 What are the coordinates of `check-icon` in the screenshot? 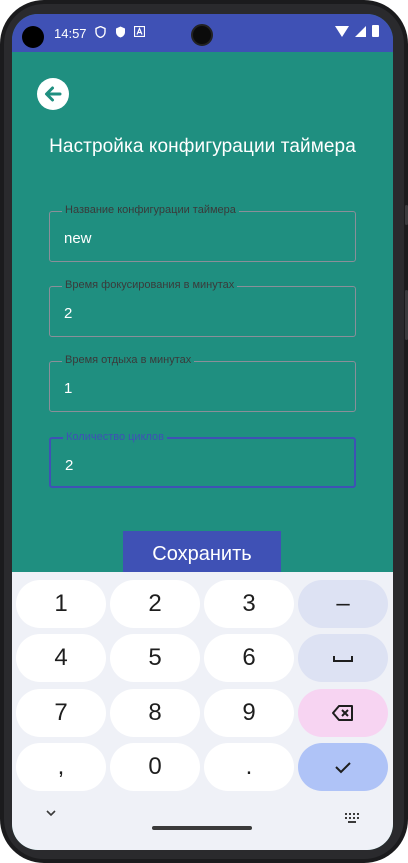 It's located at (343, 768).